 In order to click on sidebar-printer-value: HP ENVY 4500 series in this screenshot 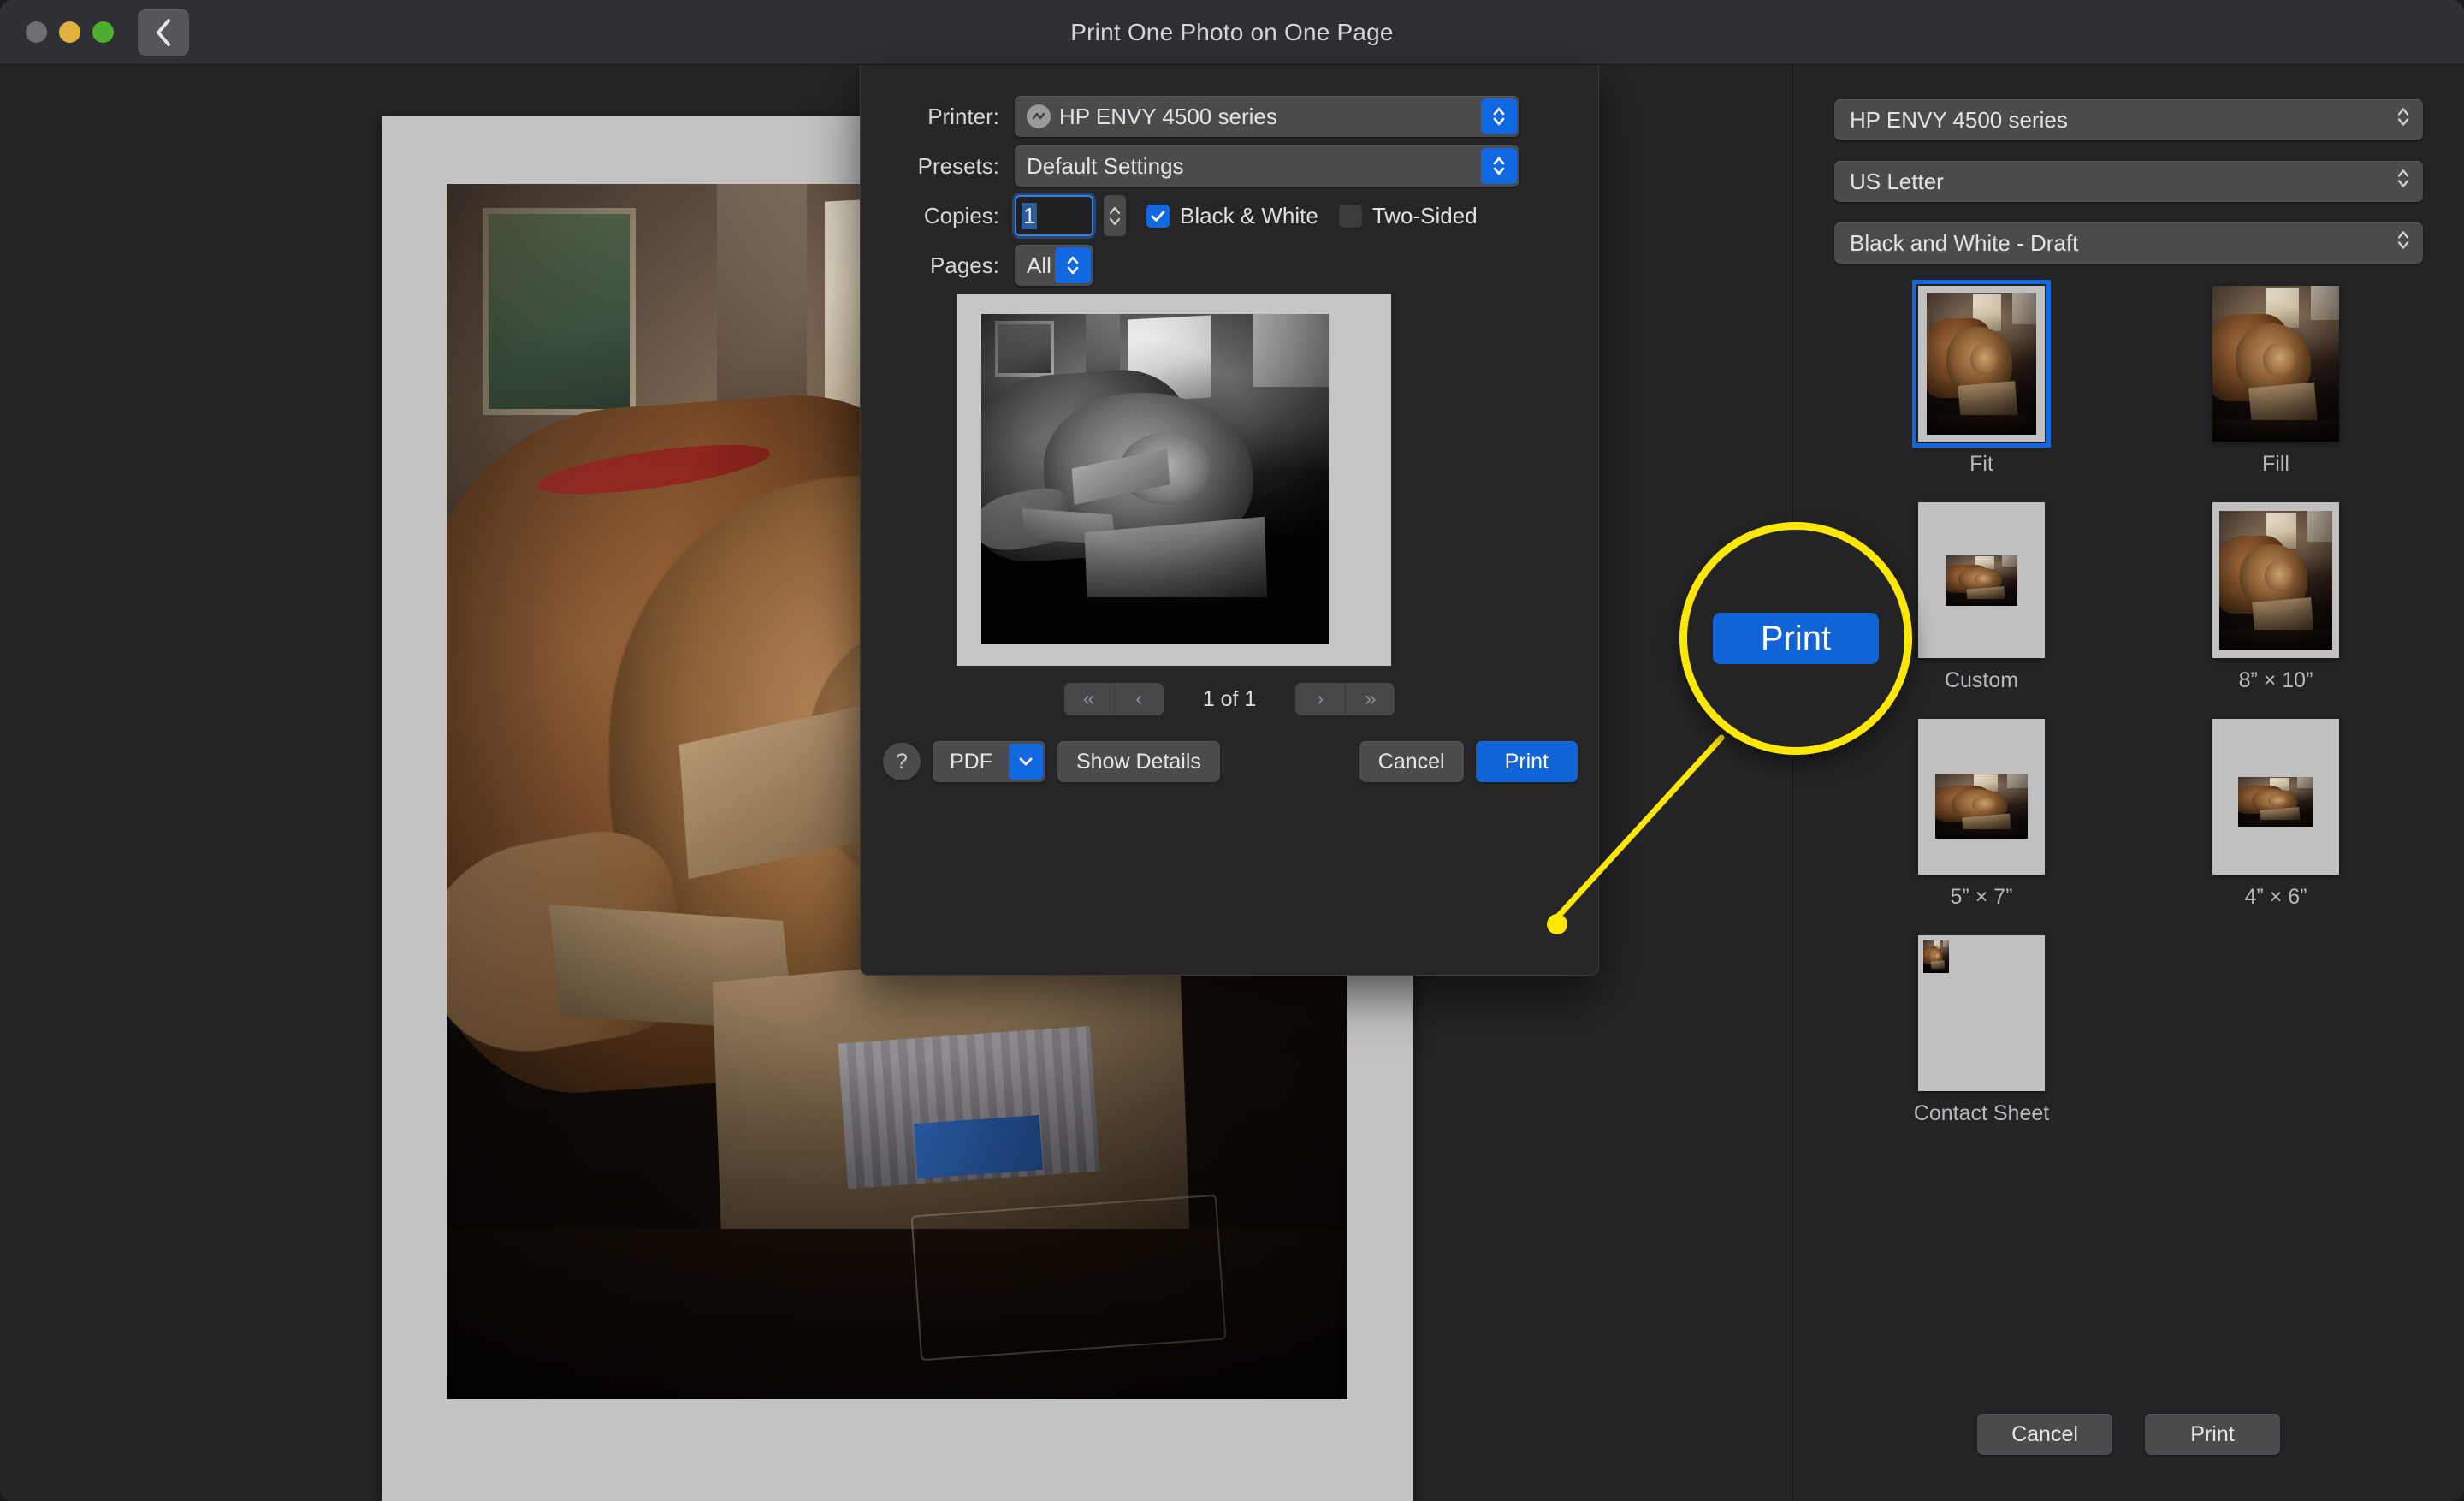, I will do `click(1959, 119)`.